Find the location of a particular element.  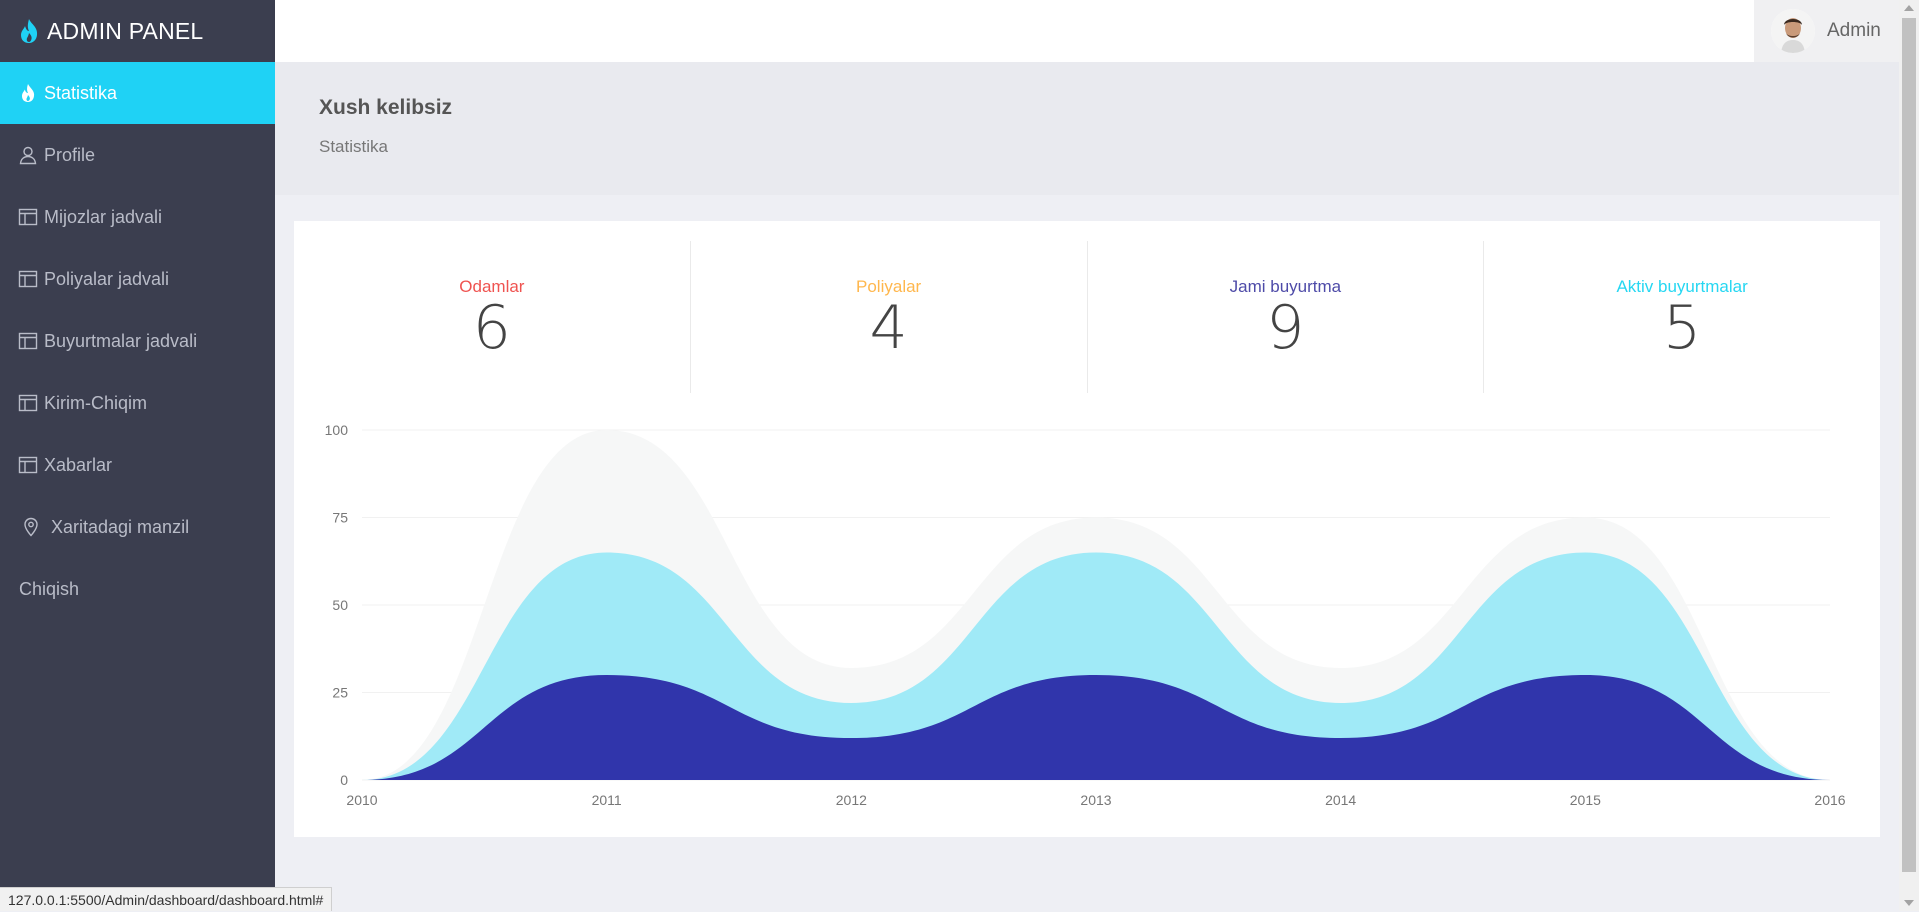

sidebar-item-buyurtmalar-jadvali: Buyurtmalar jadvali is located at coordinates (137, 341).